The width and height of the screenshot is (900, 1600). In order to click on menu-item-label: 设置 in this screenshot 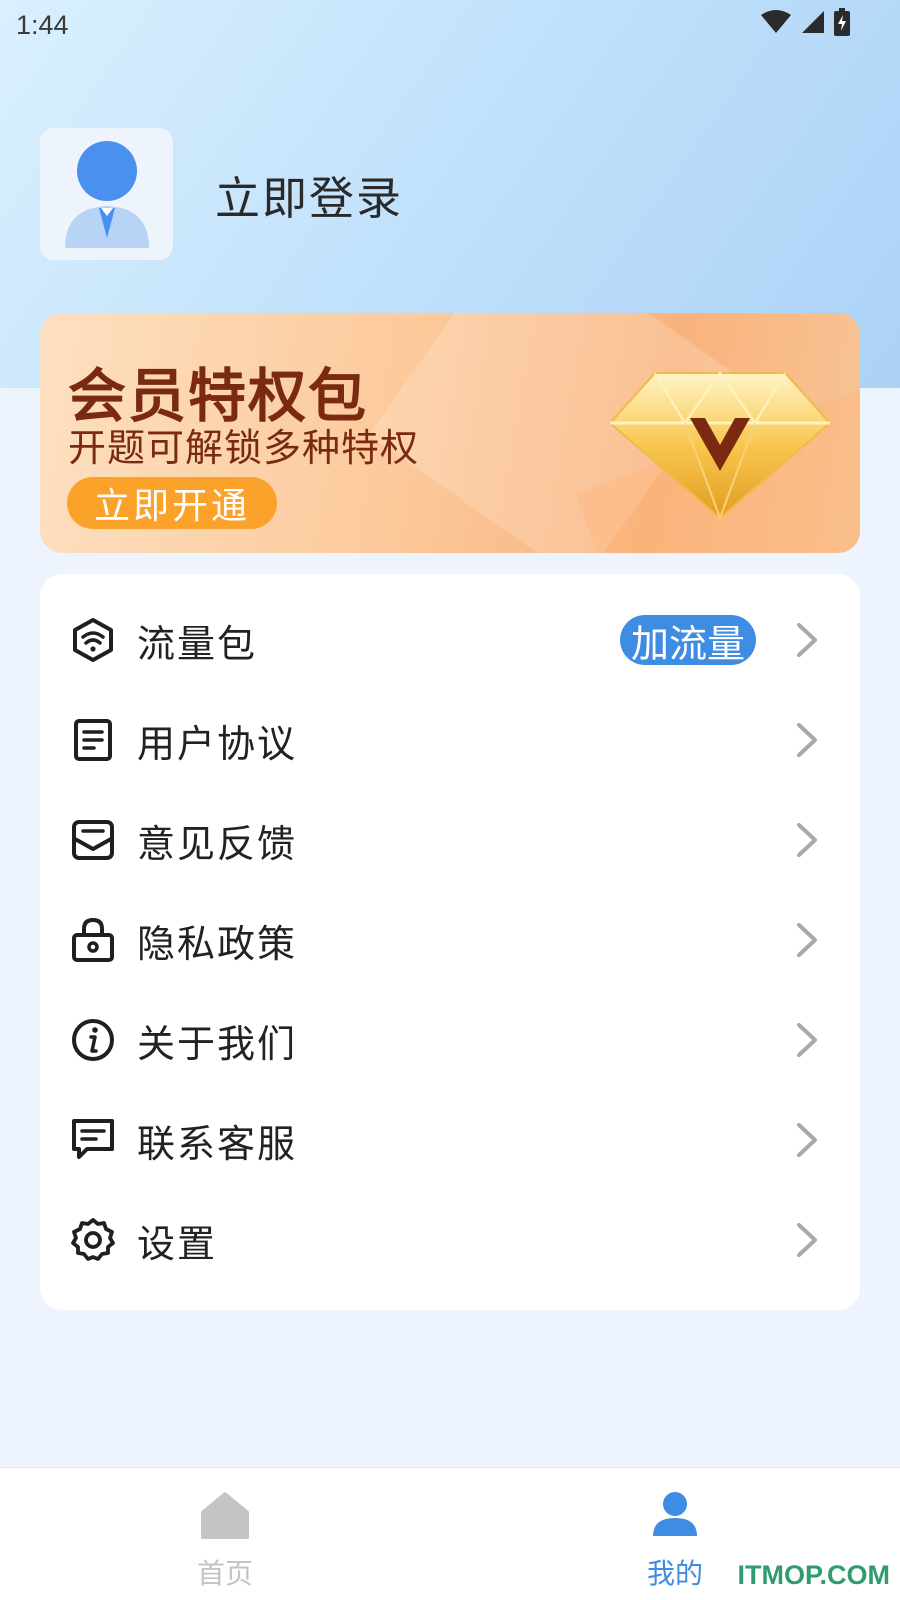, I will do `click(177, 1243)`.